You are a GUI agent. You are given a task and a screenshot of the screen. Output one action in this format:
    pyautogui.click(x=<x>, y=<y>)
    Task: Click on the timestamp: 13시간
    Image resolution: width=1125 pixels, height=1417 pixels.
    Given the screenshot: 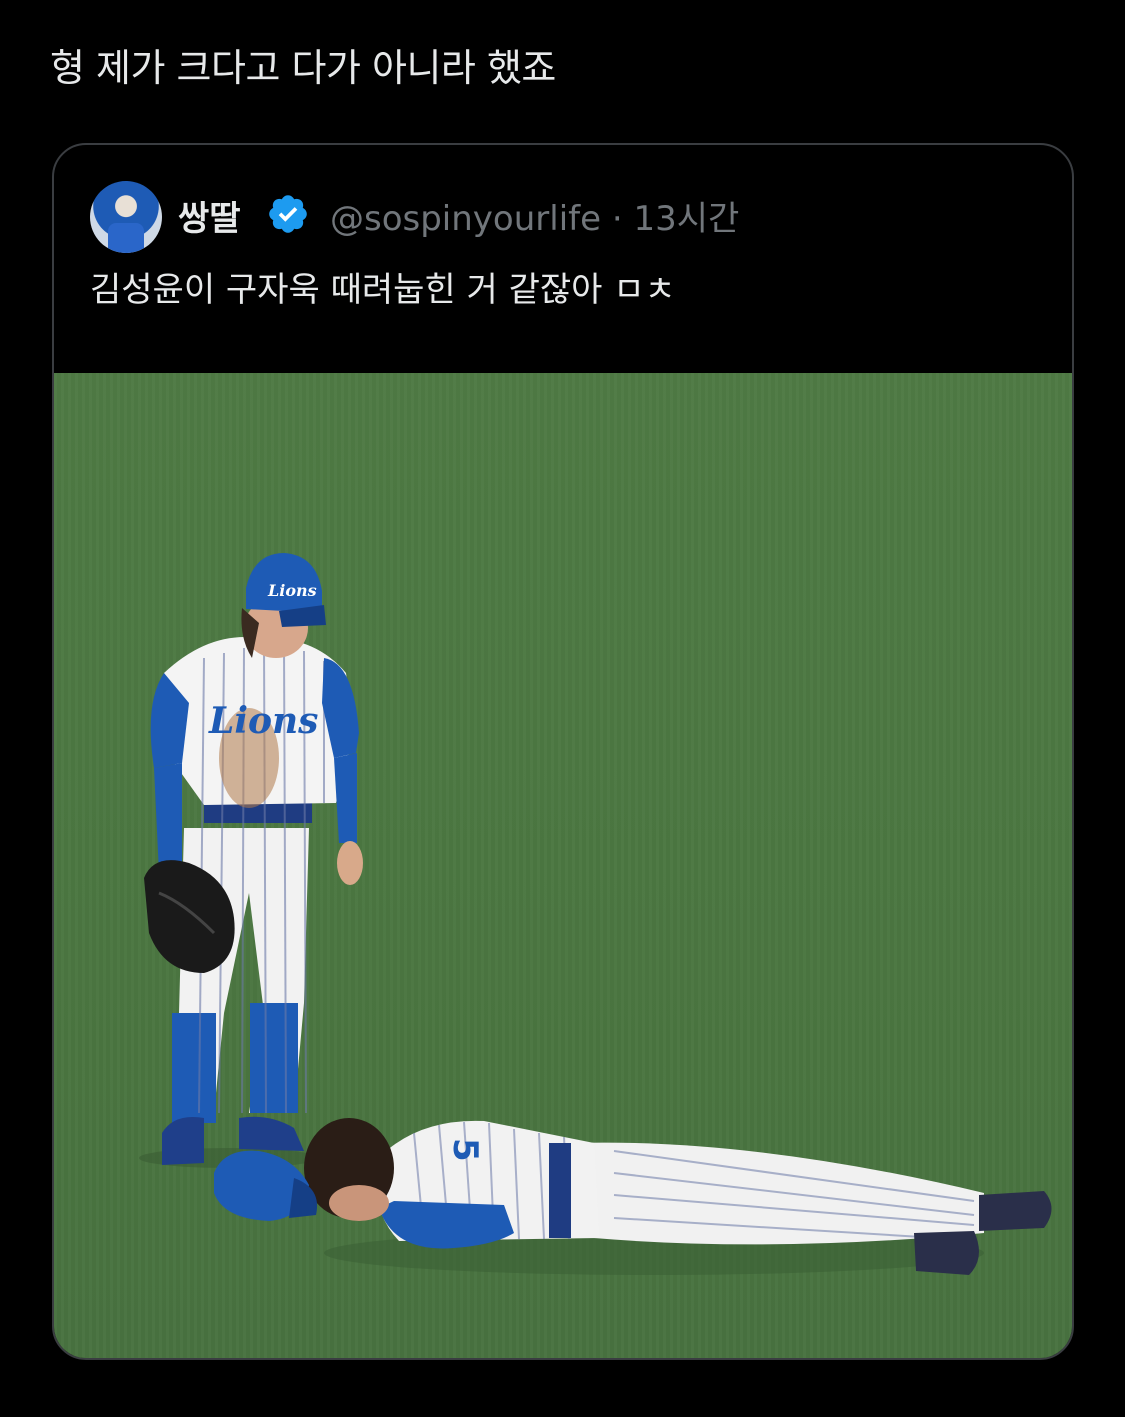 What is the action you would take?
    pyautogui.click(x=686, y=219)
    